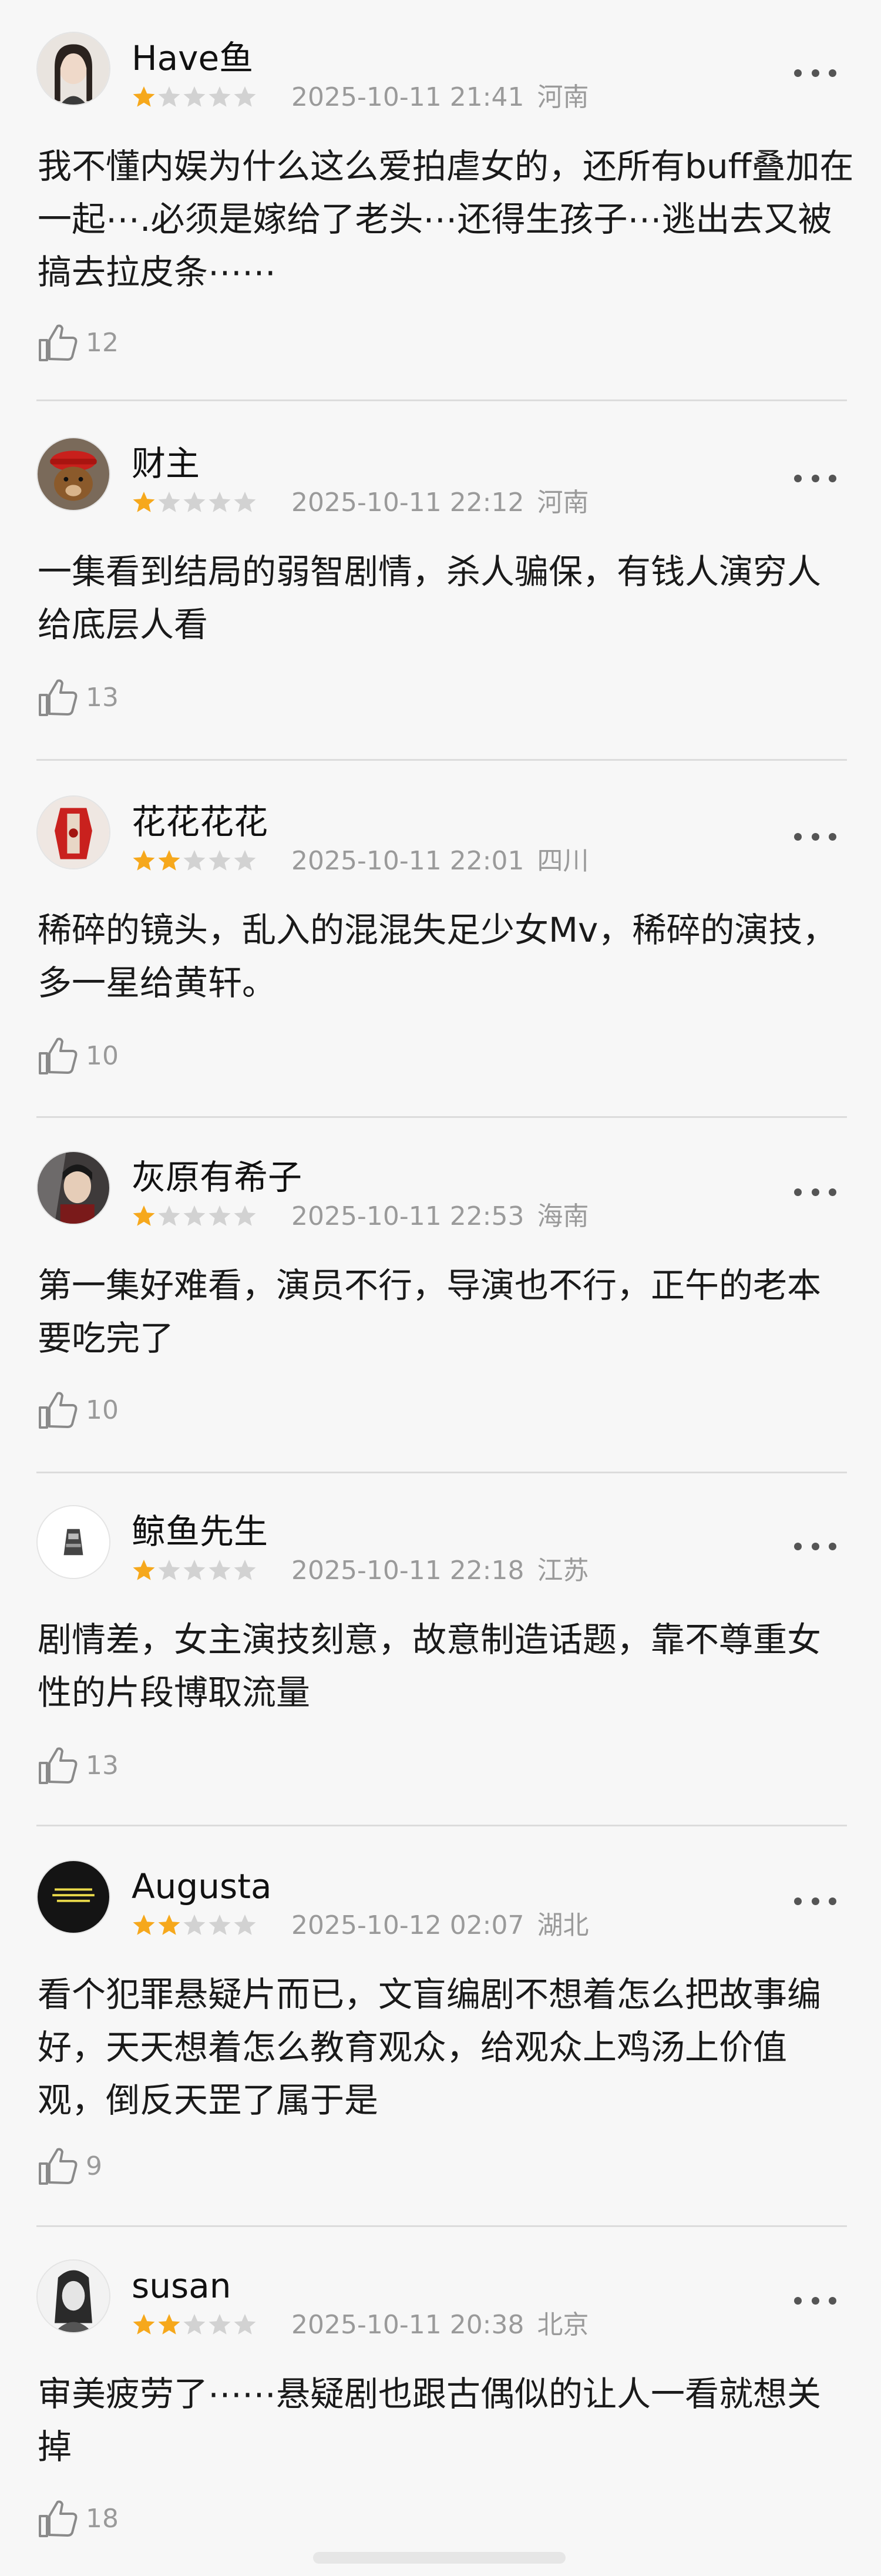 This screenshot has height=2576, width=881. Describe the element at coordinates (200, 822) in the screenshot. I see `username: 花花花花` at that location.